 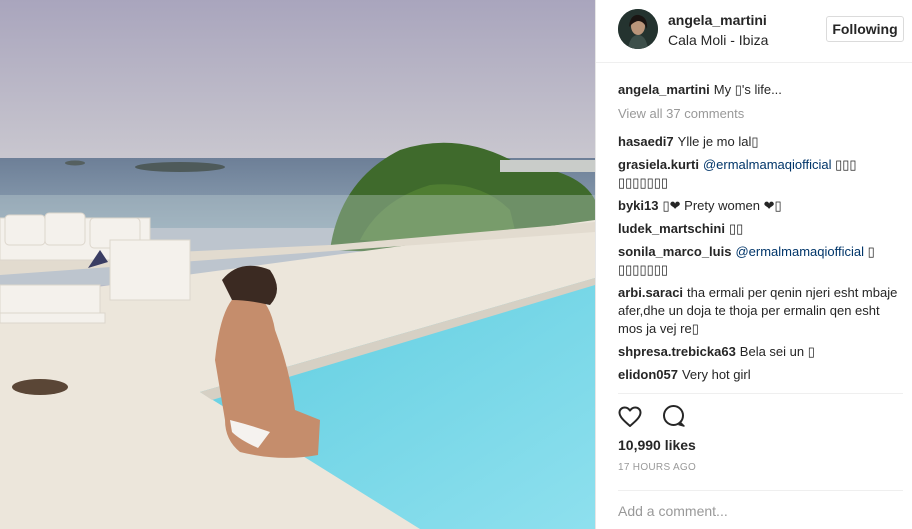 I want to click on list-item: shpresa.trebicka63 Bela sei un ▯, so click(x=760, y=352).